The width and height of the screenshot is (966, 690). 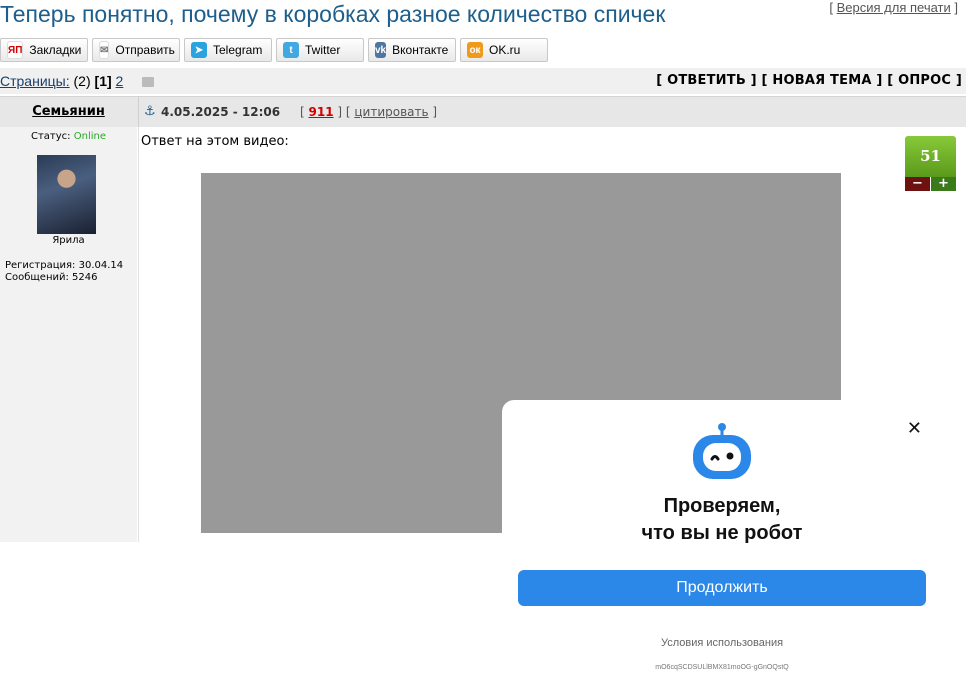 I want to click on continue-button: Продолжить, so click(x=722, y=588).